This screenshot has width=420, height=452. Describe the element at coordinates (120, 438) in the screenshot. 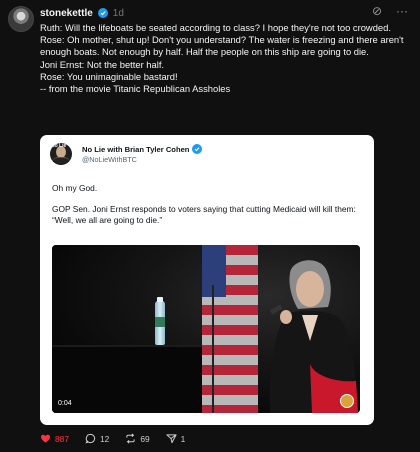

I see `action-bar: 887 12 69 1` at that location.